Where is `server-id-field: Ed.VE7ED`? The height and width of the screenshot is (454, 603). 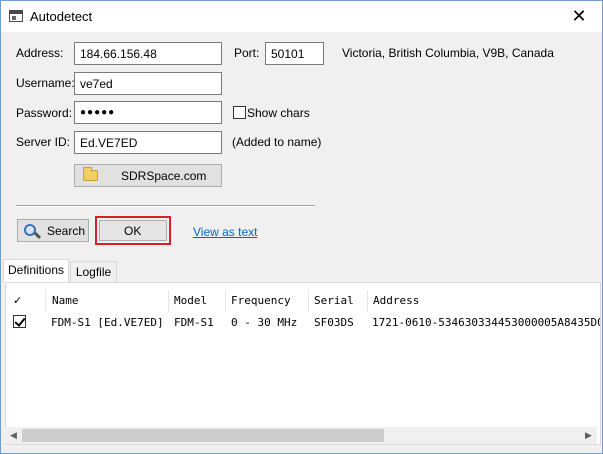
server-id-field: Ed.VE7ED is located at coordinates (148, 142).